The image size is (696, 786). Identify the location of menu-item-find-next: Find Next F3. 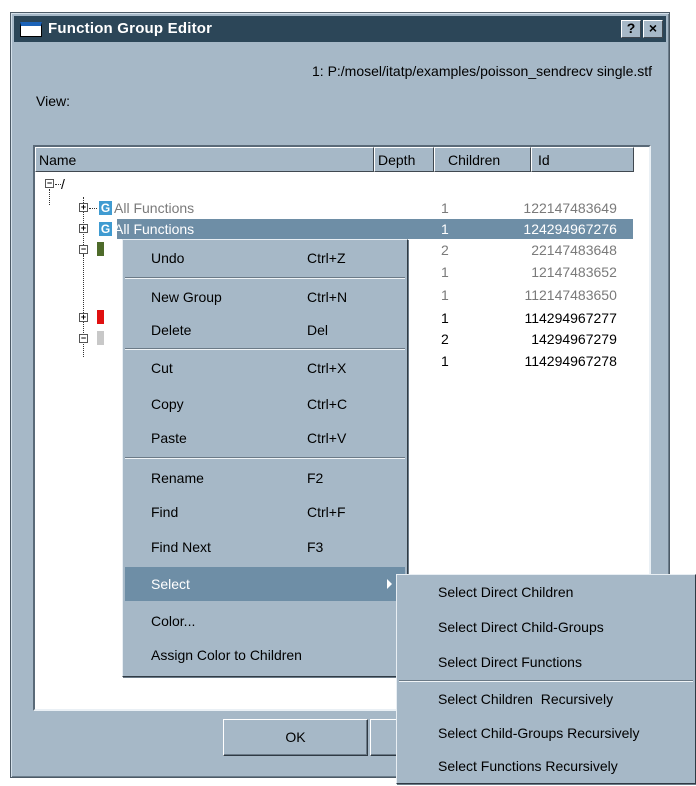
(265, 547).